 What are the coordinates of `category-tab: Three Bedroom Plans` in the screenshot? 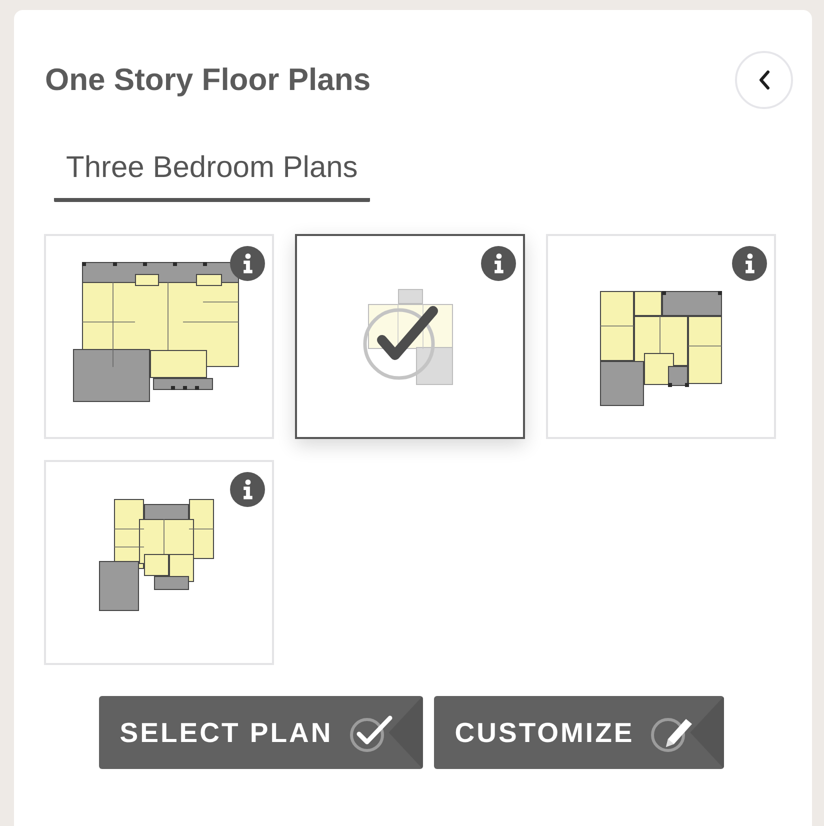 It's located at (212, 175).